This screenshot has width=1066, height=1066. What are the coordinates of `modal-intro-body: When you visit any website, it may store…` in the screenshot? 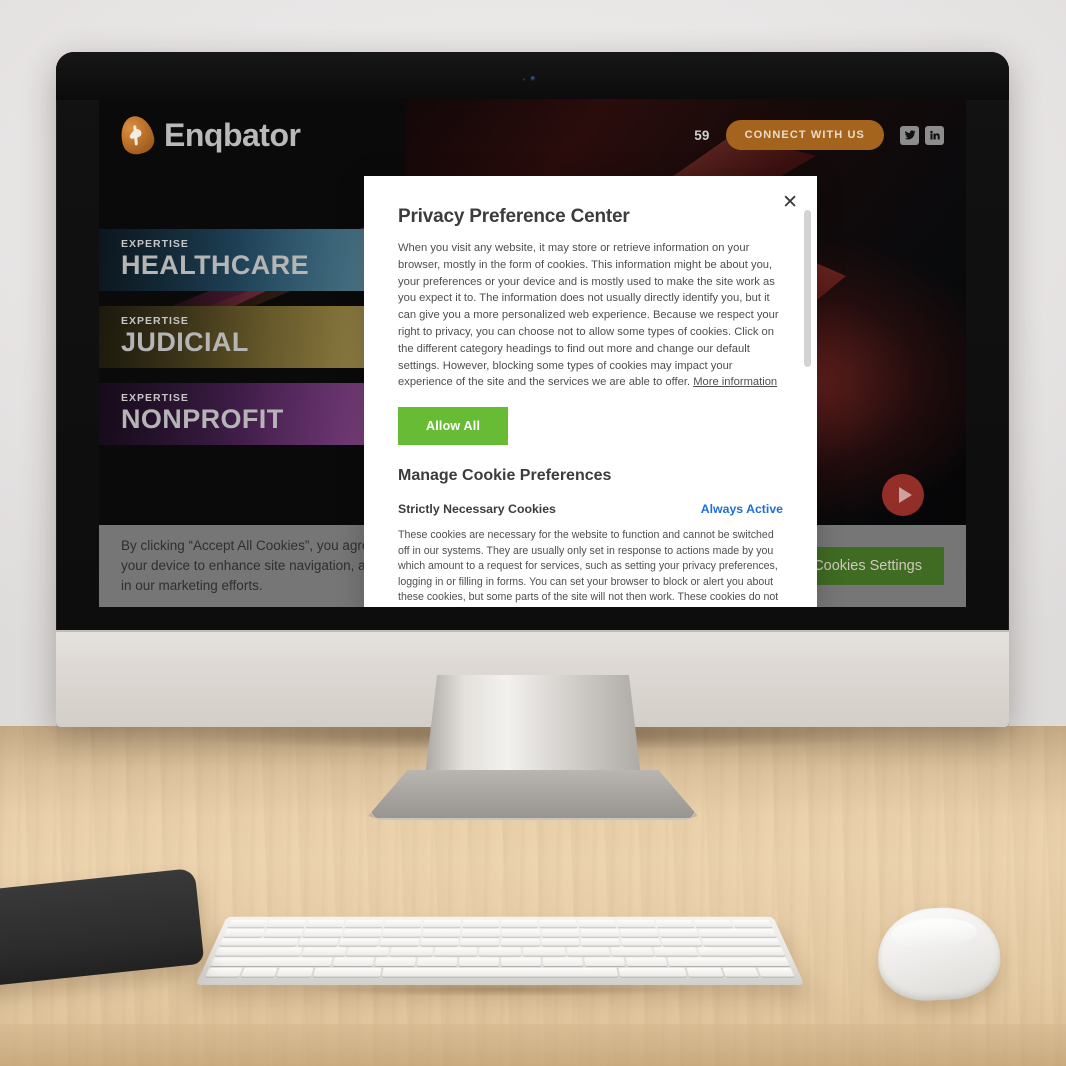 It's located at (588, 315).